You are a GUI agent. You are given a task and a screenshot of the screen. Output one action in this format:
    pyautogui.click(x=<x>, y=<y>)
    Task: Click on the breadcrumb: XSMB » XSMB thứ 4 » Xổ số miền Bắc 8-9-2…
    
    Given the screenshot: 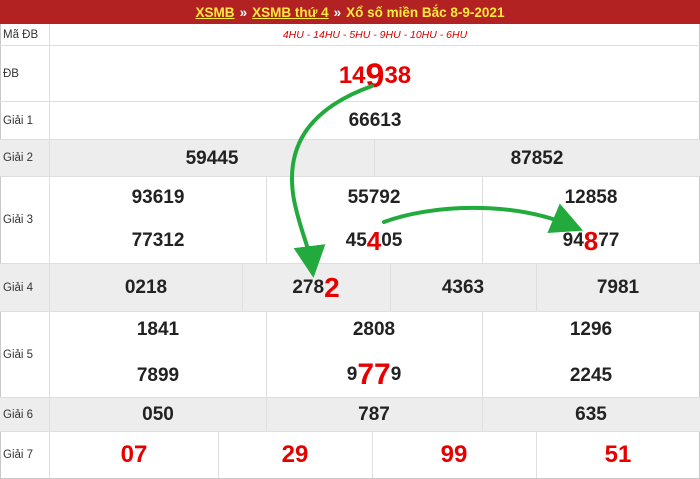 What is the action you would take?
    pyautogui.click(x=350, y=12)
    